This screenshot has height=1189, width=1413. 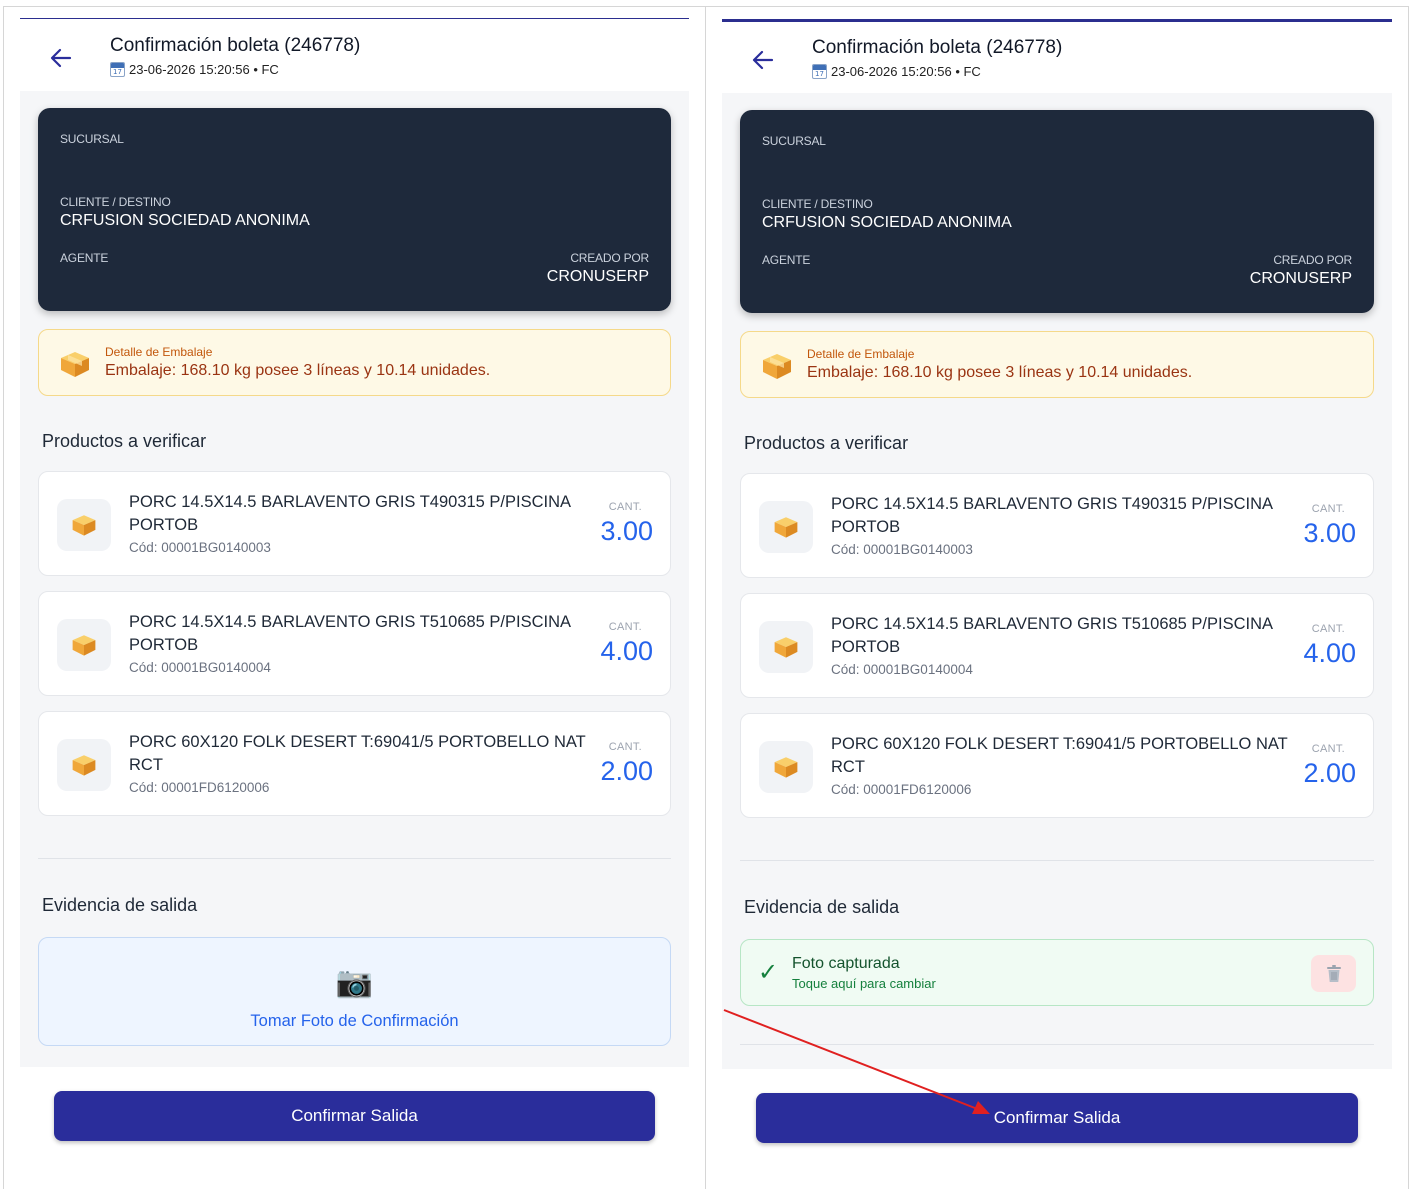 What do you see at coordinates (1057, 972) in the screenshot?
I see `captured-photo-card: ✓ Foto capturada Toque aquí para cambiar` at bounding box center [1057, 972].